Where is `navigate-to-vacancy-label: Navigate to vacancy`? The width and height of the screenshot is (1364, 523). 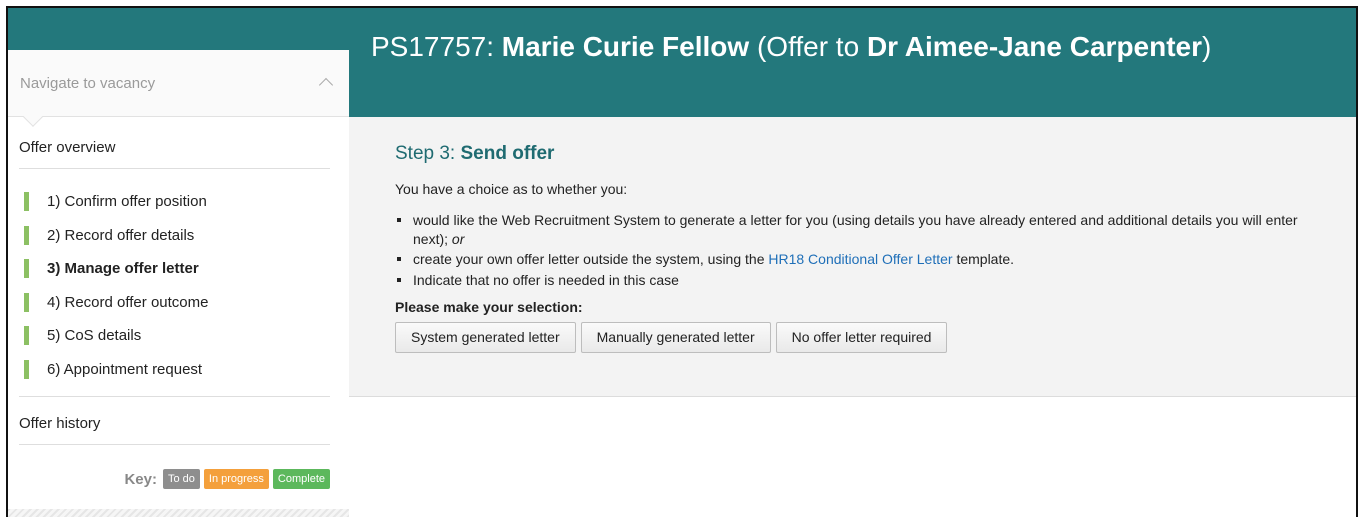
navigate-to-vacancy-label: Navigate to vacancy is located at coordinates (88, 83).